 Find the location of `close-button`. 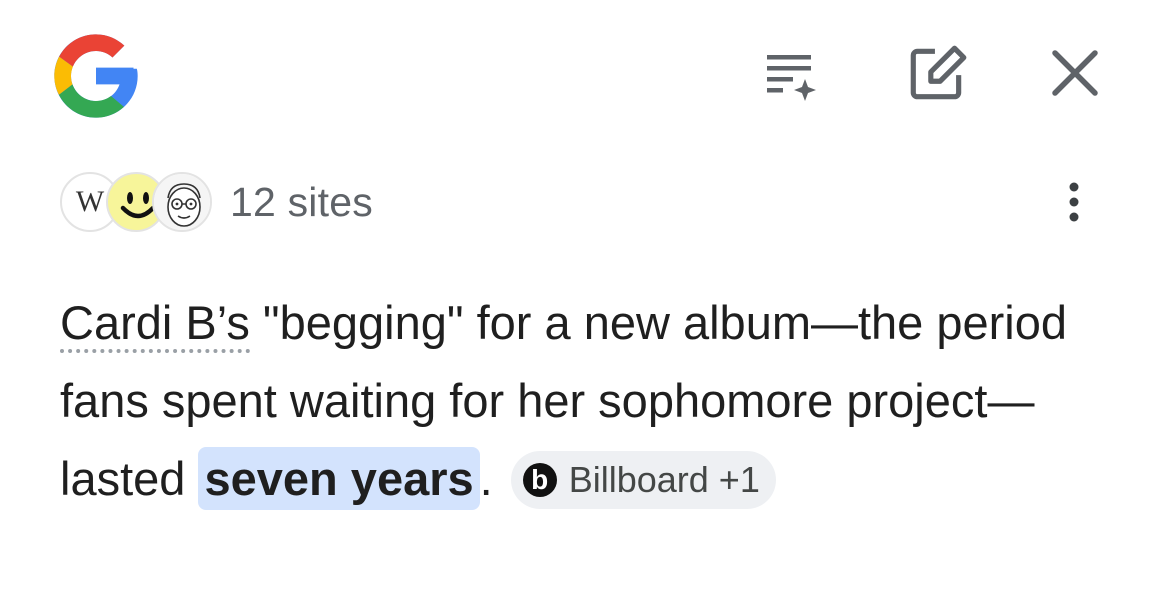

close-button is located at coordinates (1075, 73).